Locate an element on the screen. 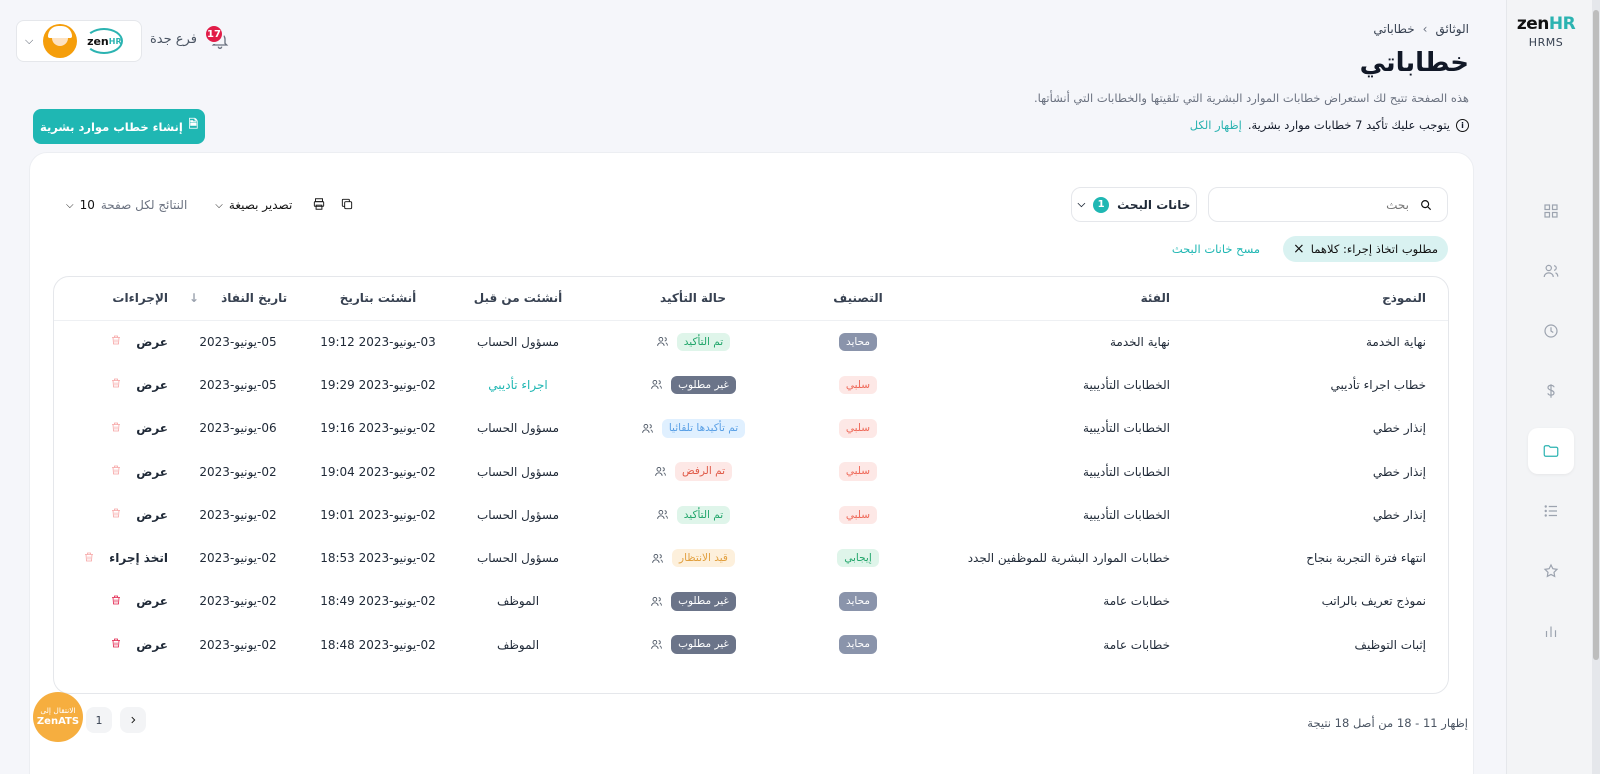 The width and height of the screenshot is (1600, 774). status-cell: غير مطلوب is located at coordinates (693, 645).